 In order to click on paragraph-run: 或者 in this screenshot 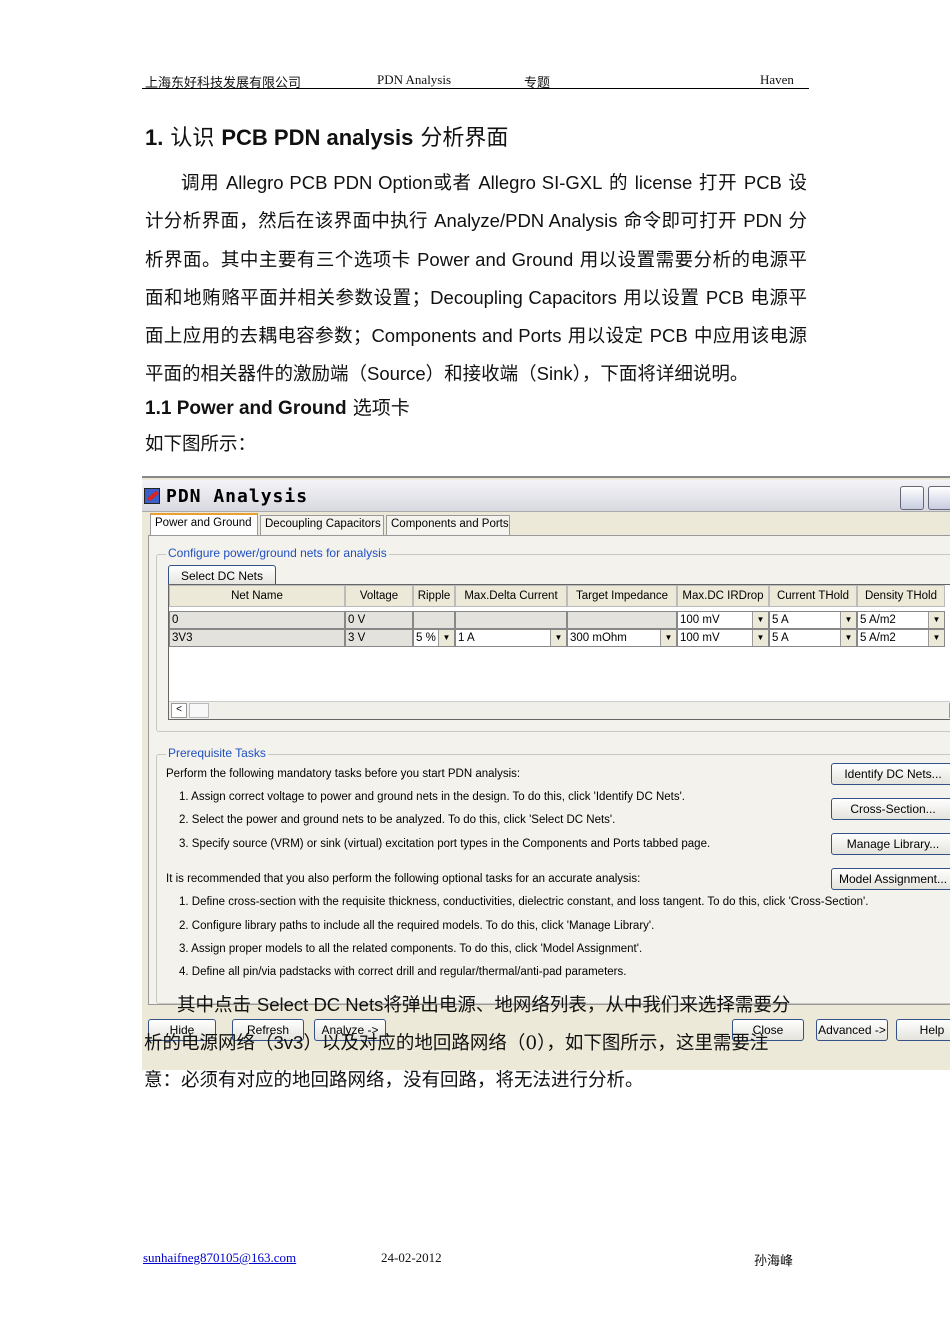, I will do `click(455, 183)`.